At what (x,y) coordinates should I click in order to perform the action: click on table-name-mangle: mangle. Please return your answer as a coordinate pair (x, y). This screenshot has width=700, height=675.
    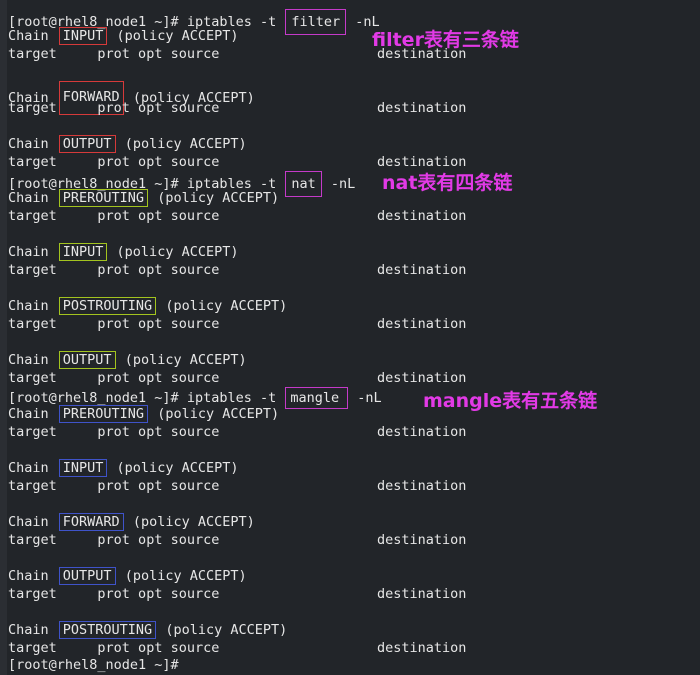
    Looking at the image, I should click on (317, 398).